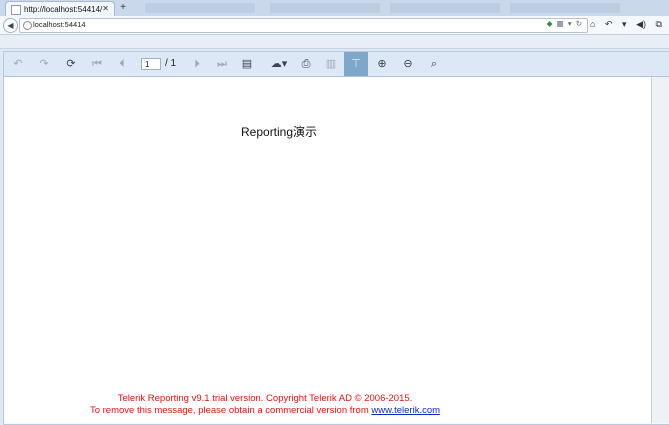  Describe the element at coordinates (171, 63) in the screenshot. I see `page-total-label: / 1` at that location.